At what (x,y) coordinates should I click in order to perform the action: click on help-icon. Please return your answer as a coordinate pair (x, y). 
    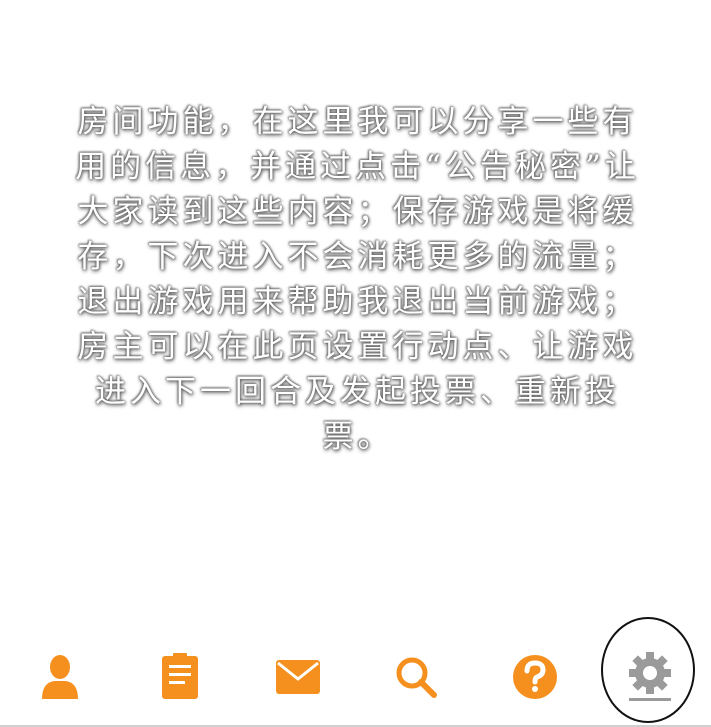
    Looking at the image, I should click on (535, 677).